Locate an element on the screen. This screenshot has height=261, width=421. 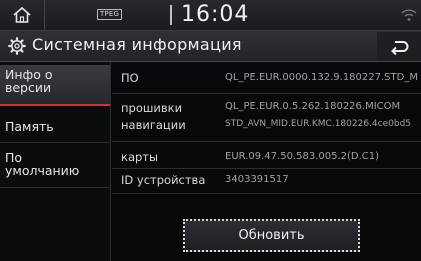
status-bar: TPEG 16:04 is located at coordinates (210, 15).